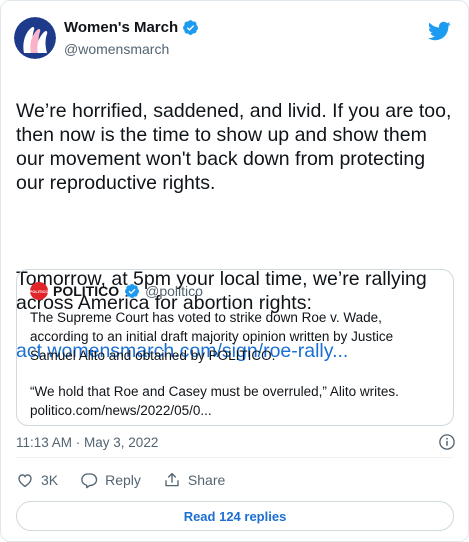  Describe the element at coordinates (172, 479) in the screenshot. I see `share-icon` at that location.